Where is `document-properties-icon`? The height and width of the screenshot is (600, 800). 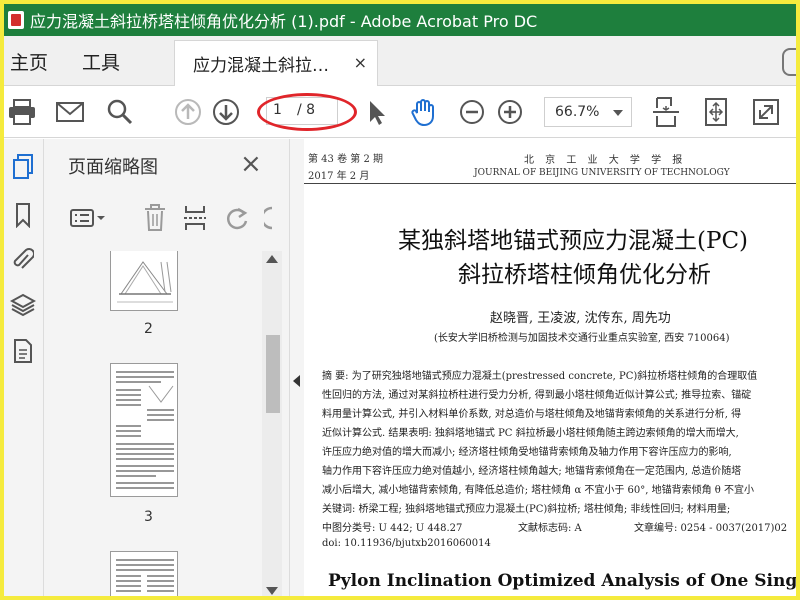
document-properties-icon is located at coordinates (23, 351).